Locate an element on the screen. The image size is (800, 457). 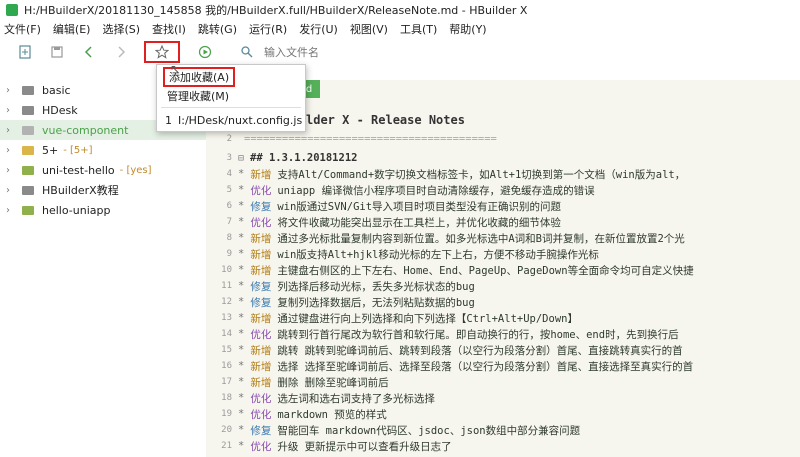
new-file-icon is located at coordinates (25, 52).